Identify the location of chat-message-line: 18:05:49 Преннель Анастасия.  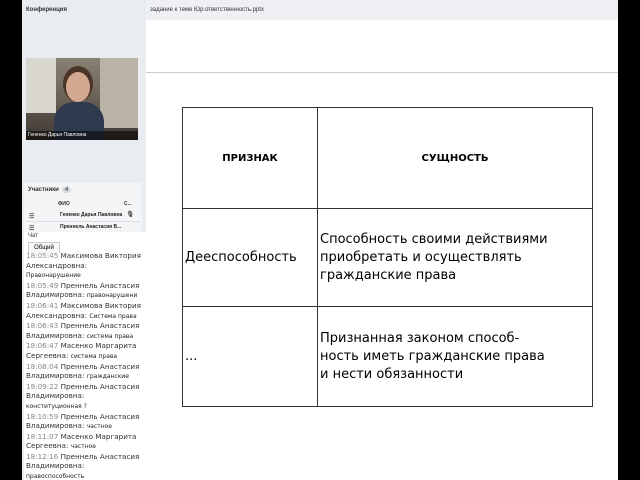
(86, 286).